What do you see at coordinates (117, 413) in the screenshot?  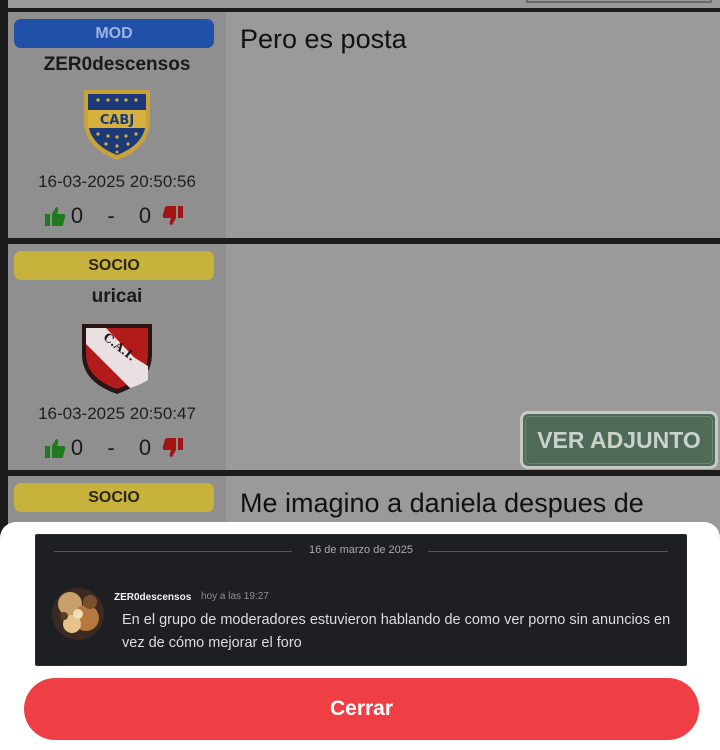 I see `post-timestamp: 16-03-2025 20:50:47` at bounding box center [117, 413].